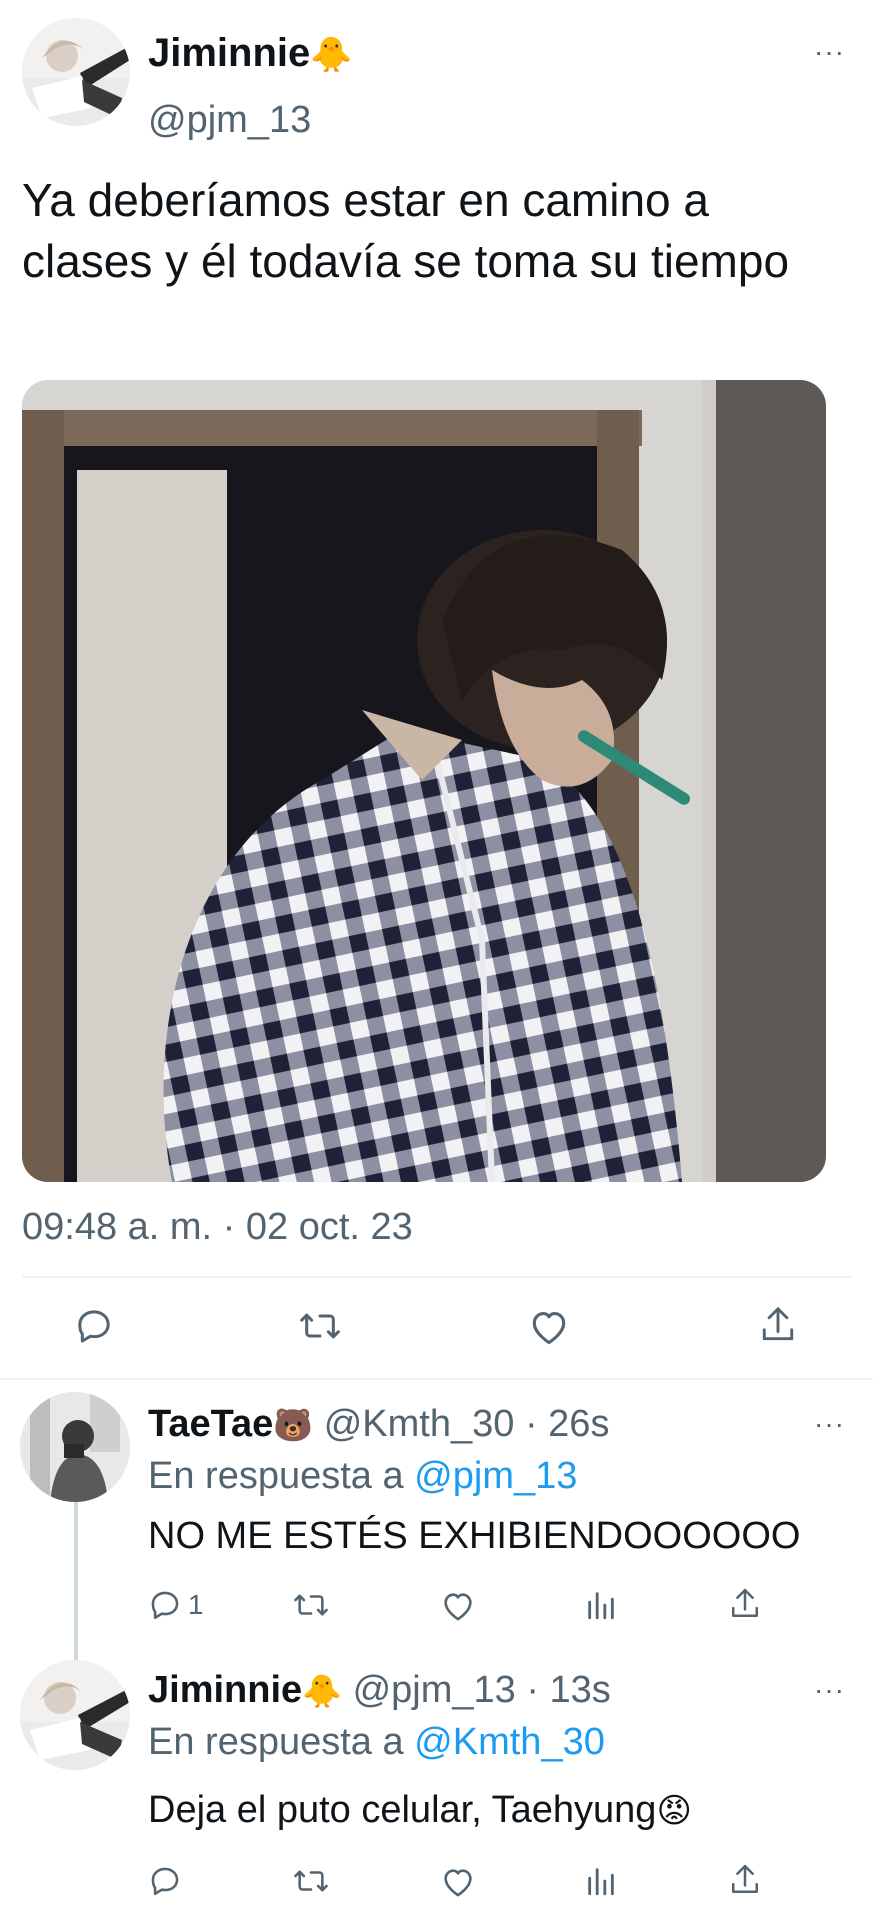 The width and height of the screenshot is (873, 1920). I want to click on replying-to-handle: @pjm_13, so click(495, 1476).